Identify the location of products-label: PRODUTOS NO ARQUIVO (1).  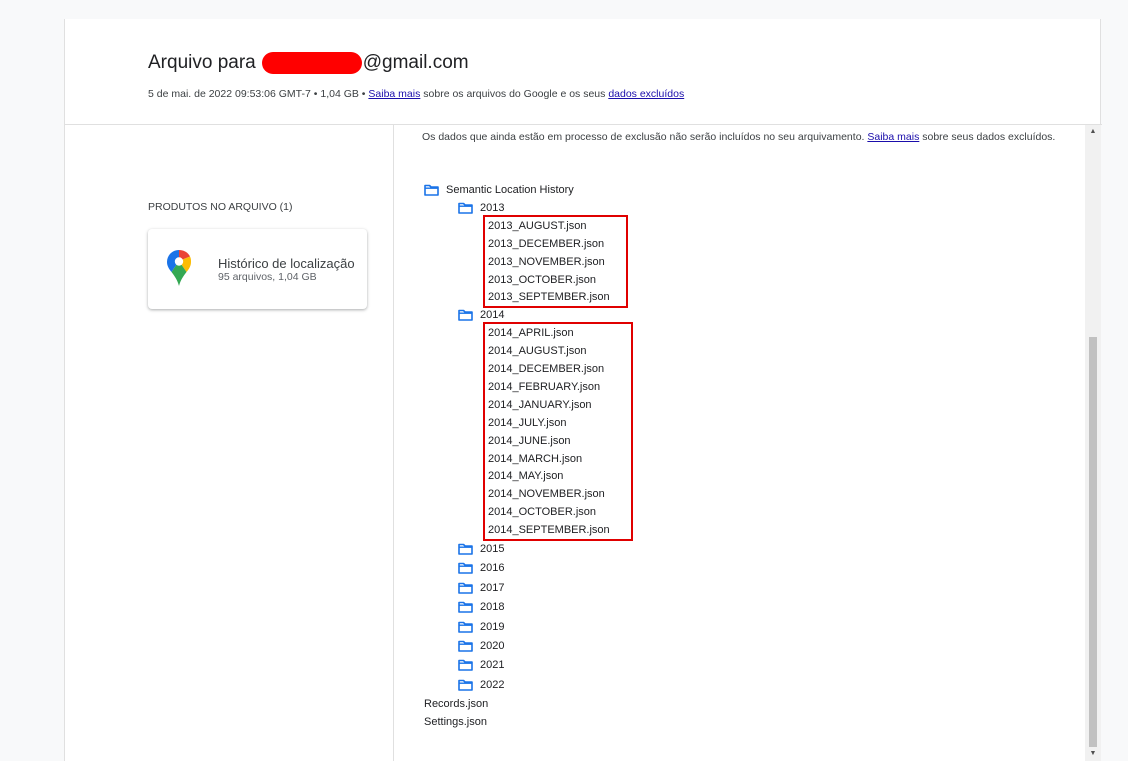
(220, 207).